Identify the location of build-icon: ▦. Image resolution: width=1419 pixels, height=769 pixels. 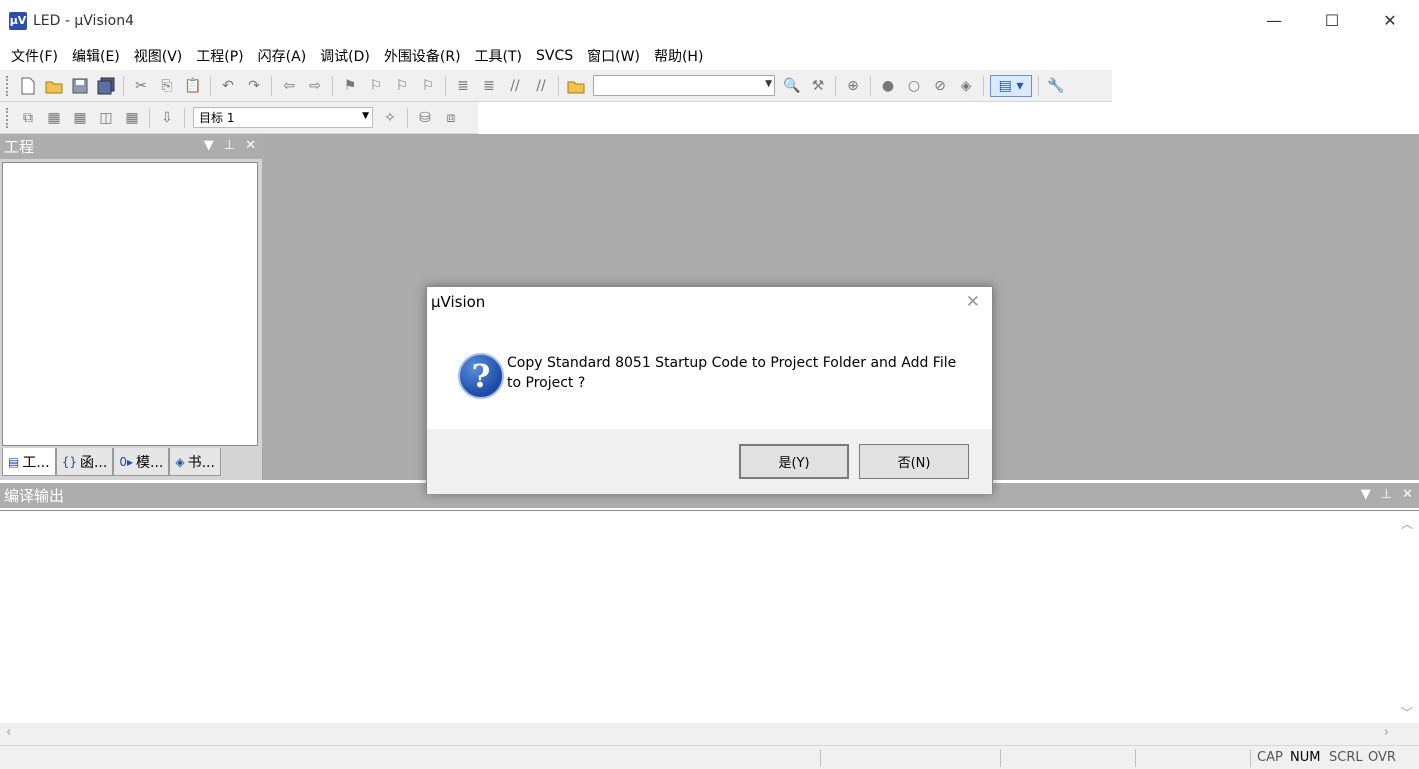
(54, 118).